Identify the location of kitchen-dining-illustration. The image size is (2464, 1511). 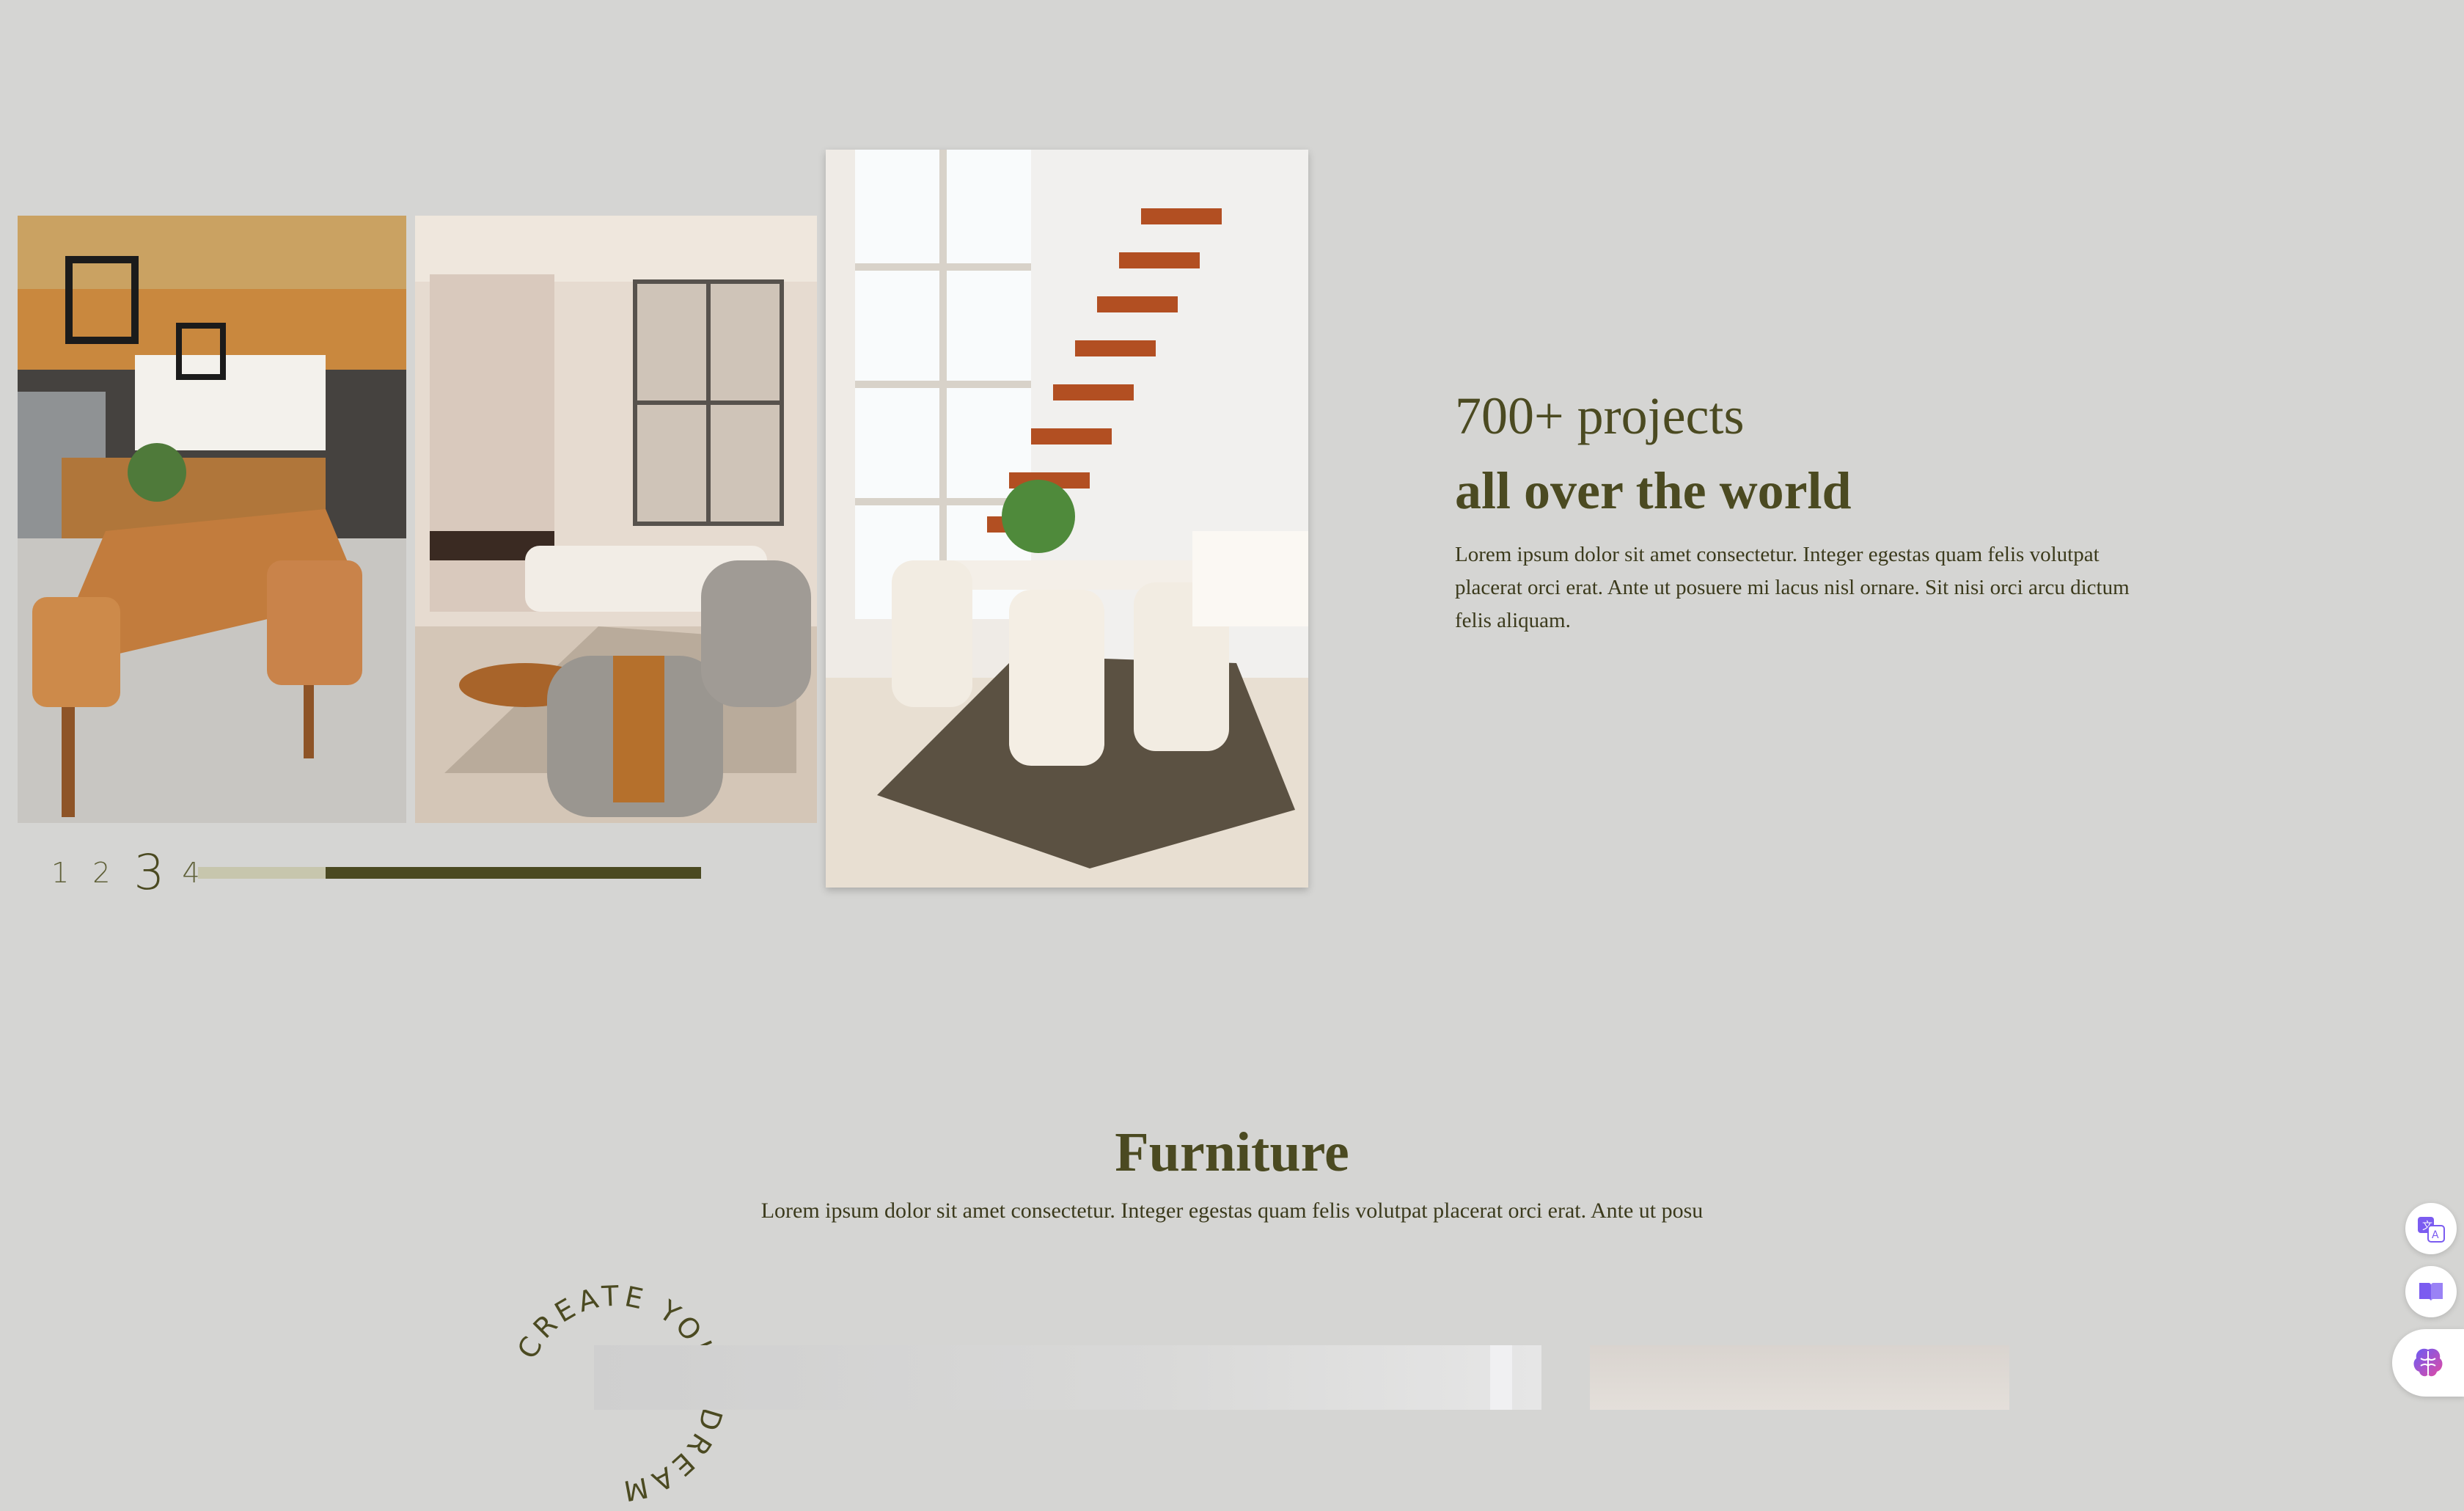
(212, 519).